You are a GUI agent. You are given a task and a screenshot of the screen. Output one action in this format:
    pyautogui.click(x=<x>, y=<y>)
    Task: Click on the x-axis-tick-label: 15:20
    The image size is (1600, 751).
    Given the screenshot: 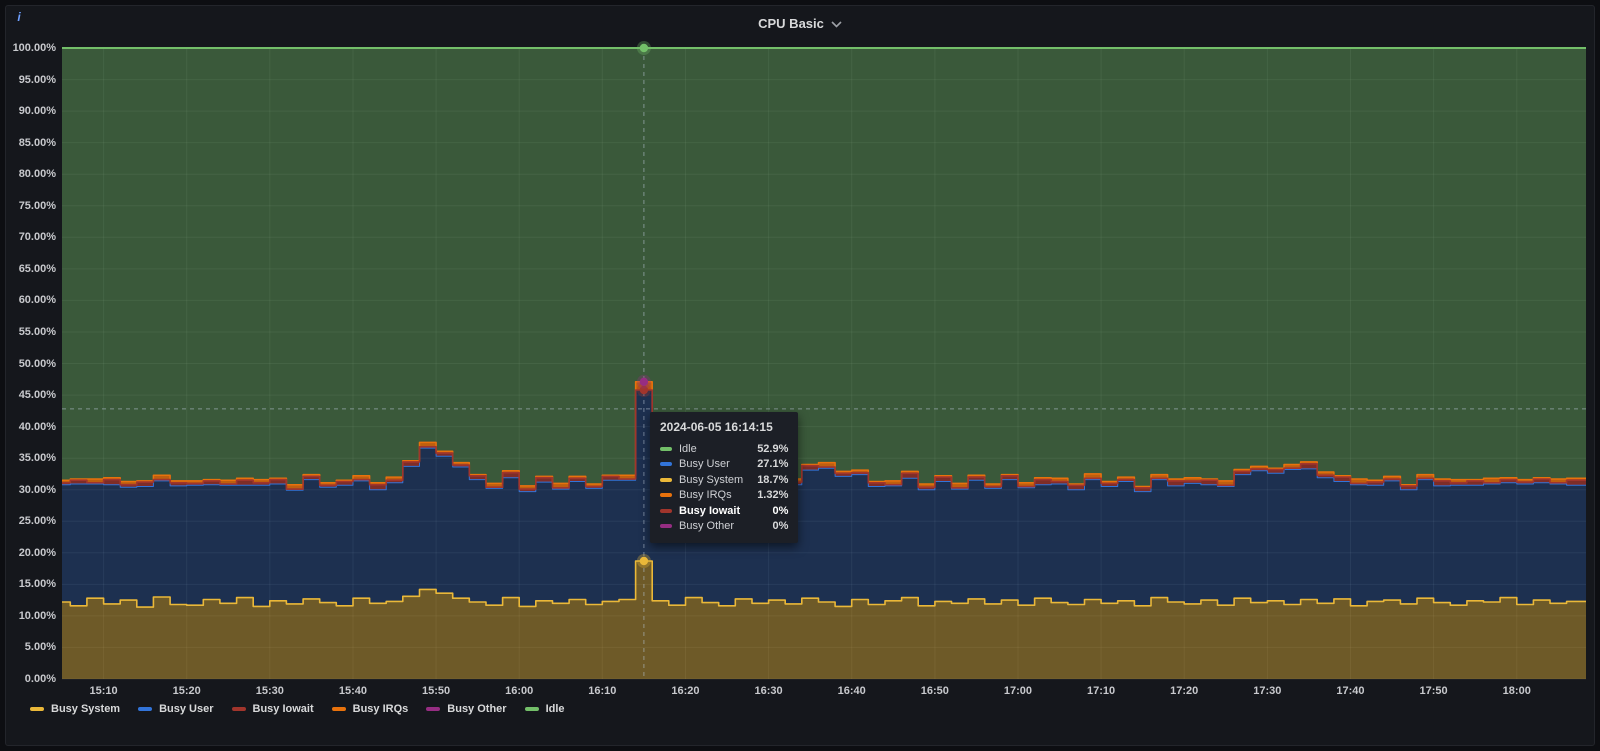 What is the action you would take?
    pyautogui.click(x=186, y=691)
    